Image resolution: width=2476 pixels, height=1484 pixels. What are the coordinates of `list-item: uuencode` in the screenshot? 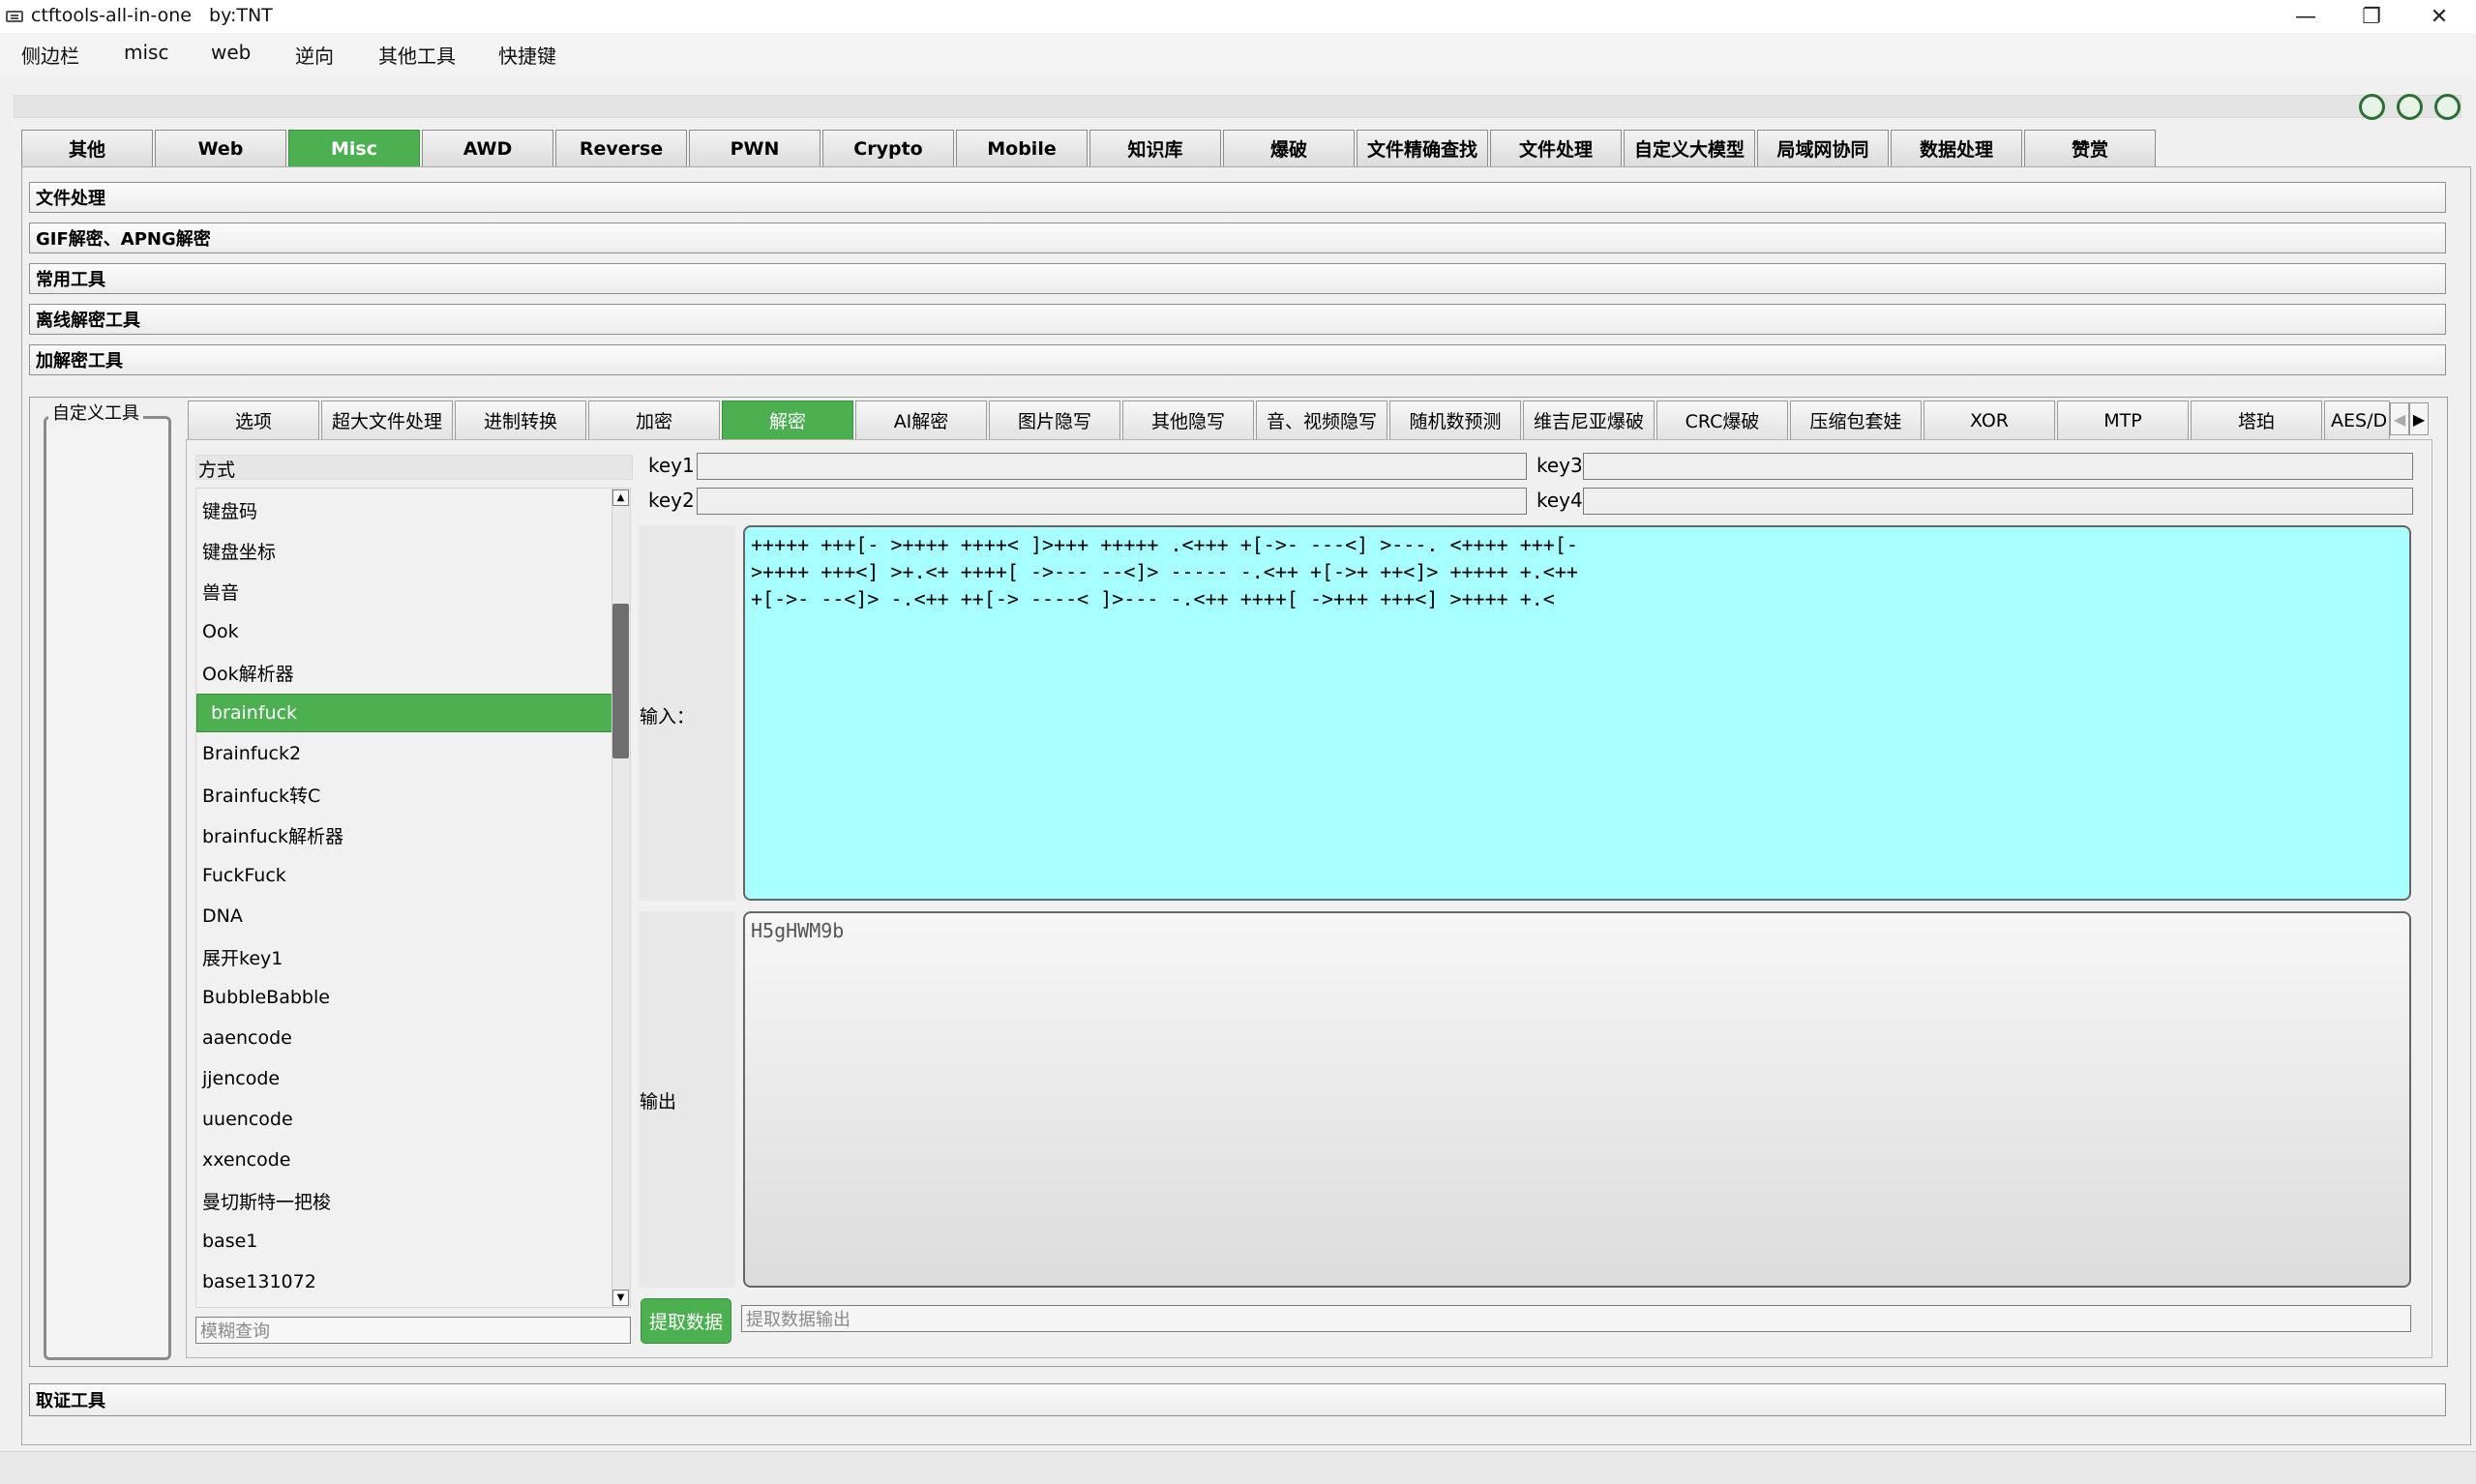 It's located at (404, 1119).